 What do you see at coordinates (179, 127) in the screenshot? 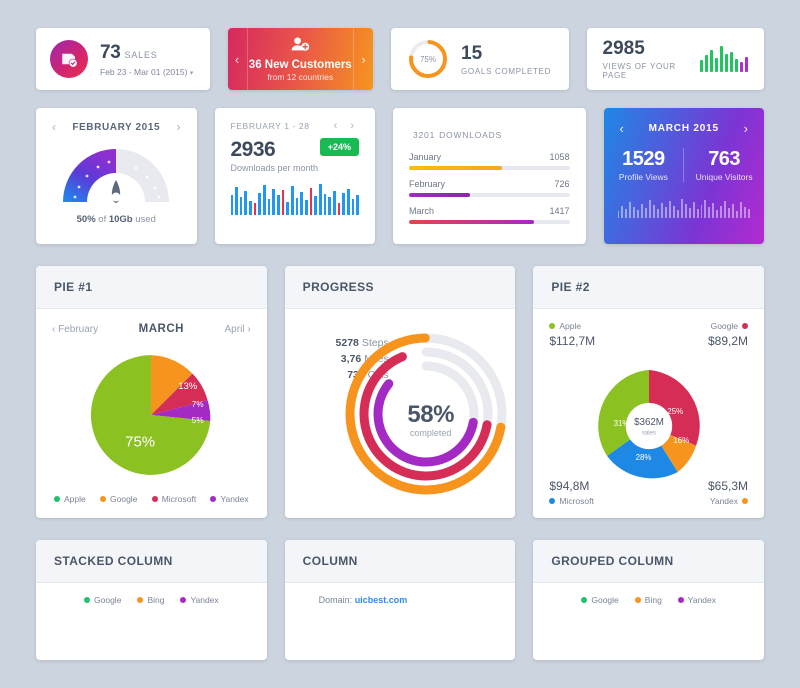
I see `gauge-next-arrow-icon: ›` at bounding box center [179, 127].